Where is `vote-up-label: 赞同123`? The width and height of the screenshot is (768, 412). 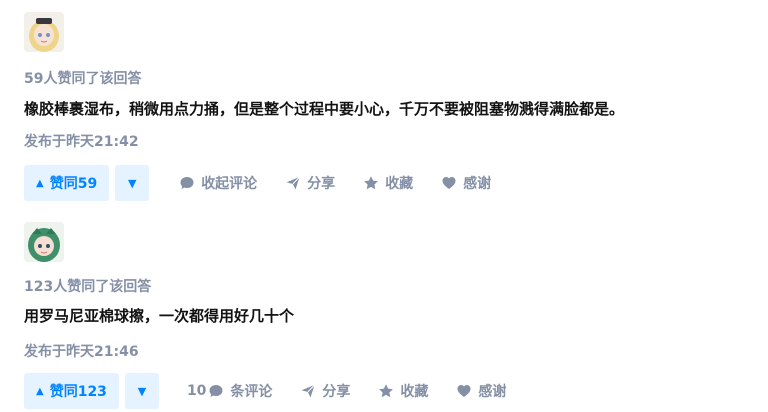 vote-up-label: 赞同123 is located at coordinates (78, 392).